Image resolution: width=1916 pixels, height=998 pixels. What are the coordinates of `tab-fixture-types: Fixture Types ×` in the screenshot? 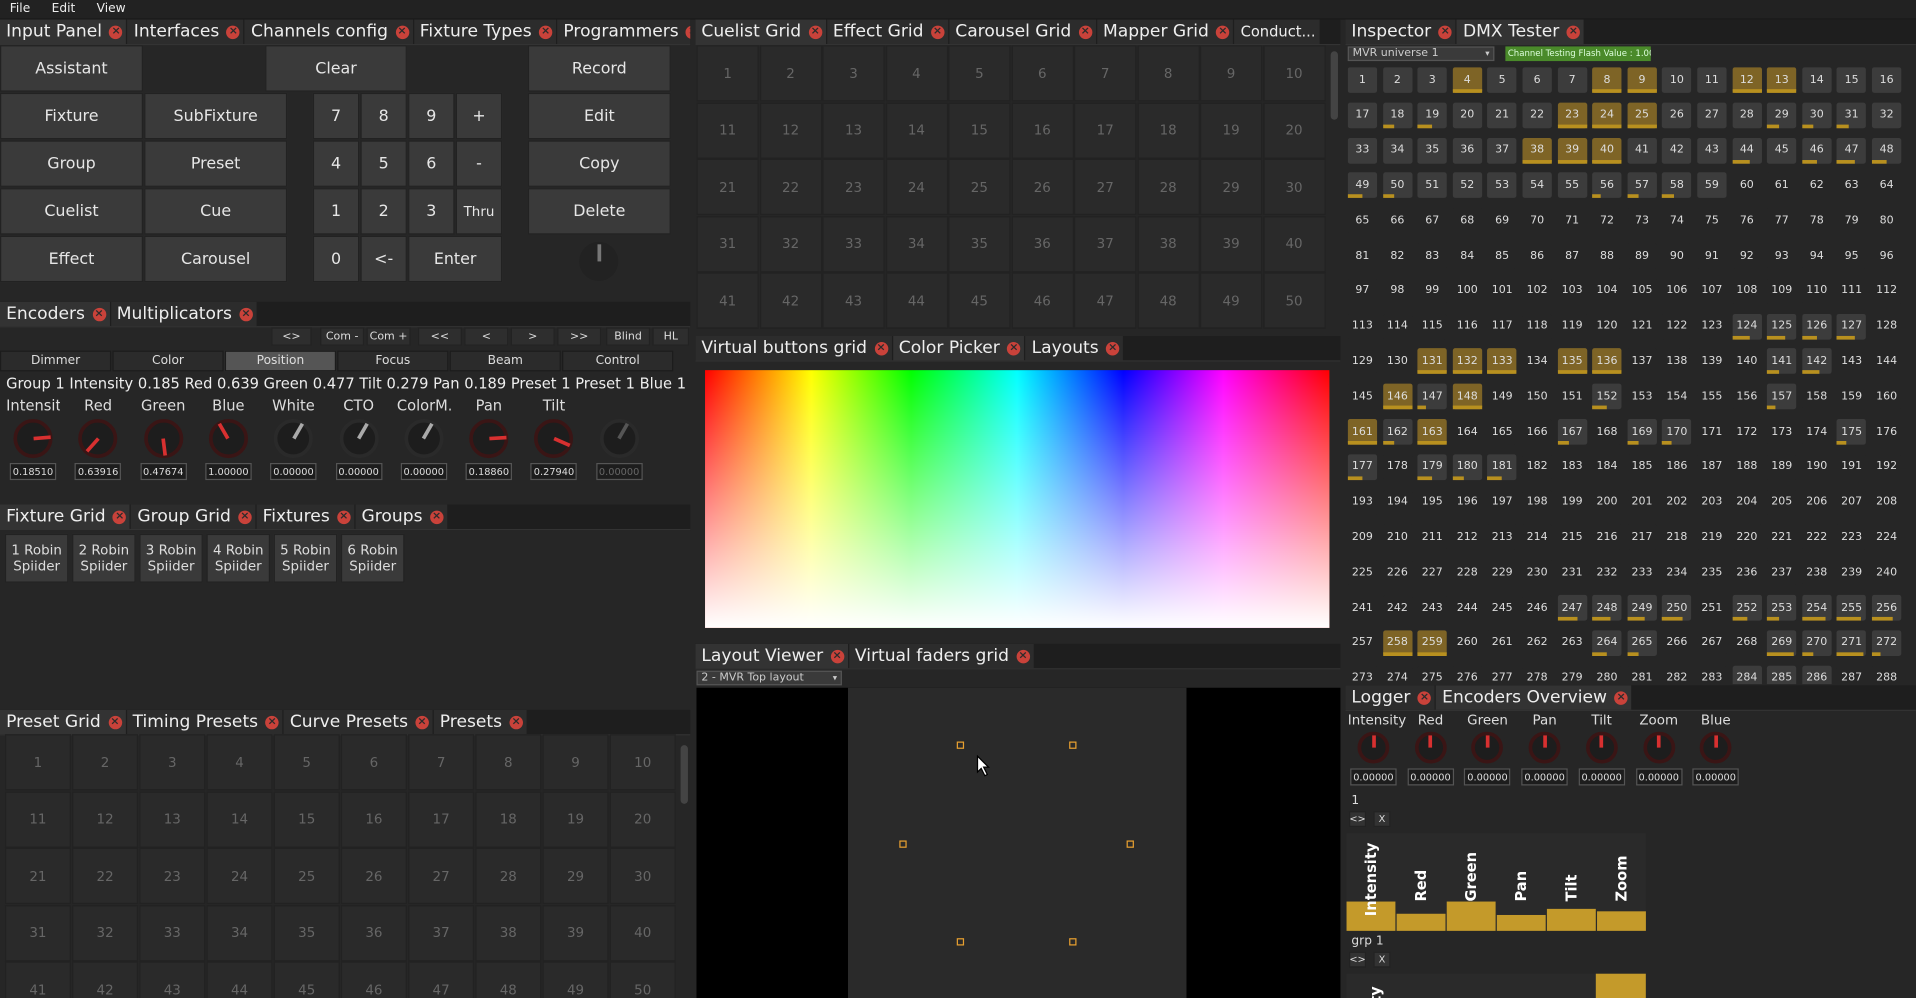 It's located at (485, 31).